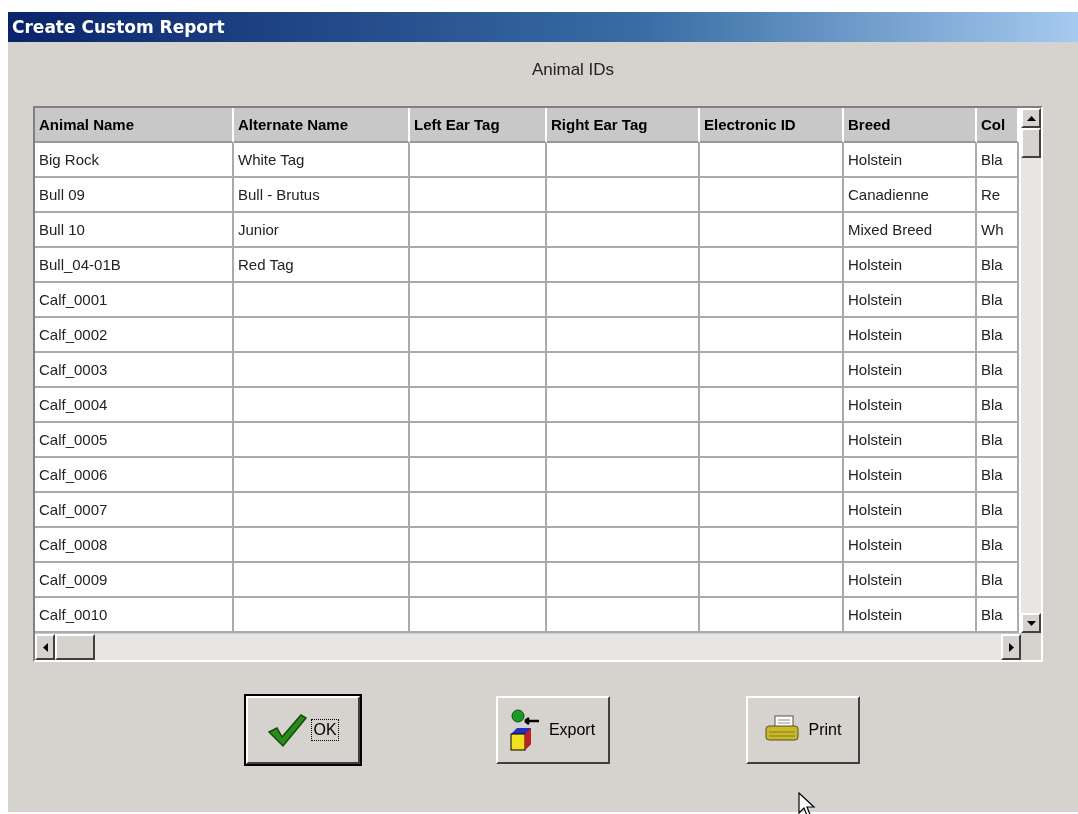  Describe the element at coordinates (553, 730) in the screenshot. I see `export-button: Export` at that location.